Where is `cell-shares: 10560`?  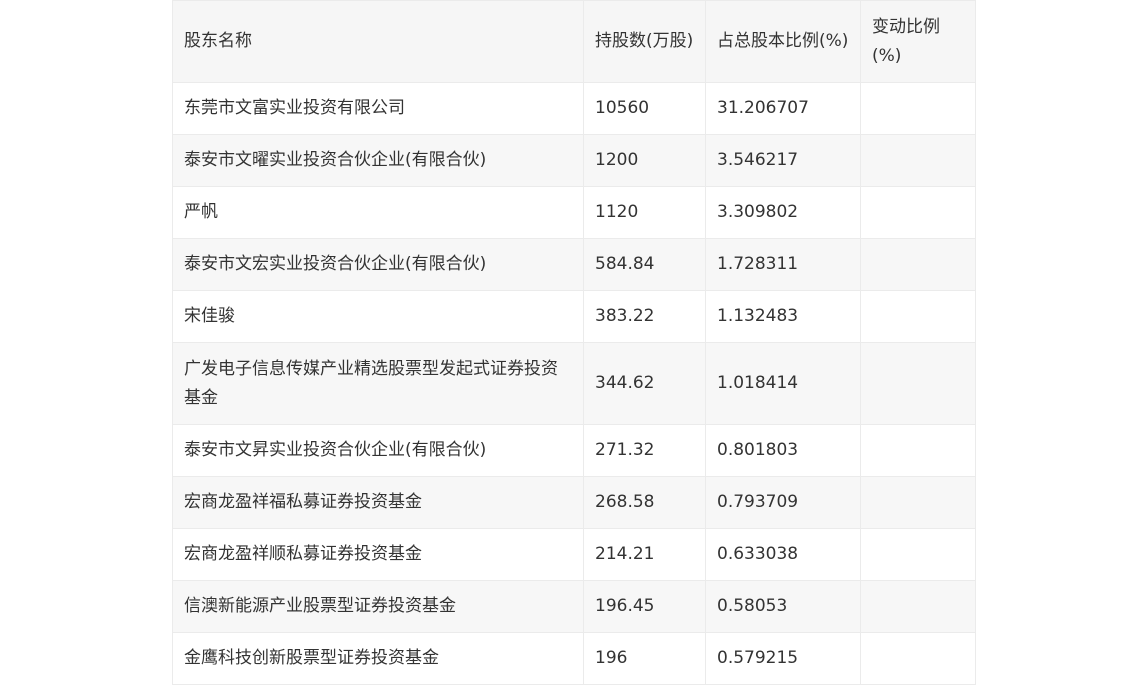 cell-shares: 10560 is located at coordinates (644, 108).